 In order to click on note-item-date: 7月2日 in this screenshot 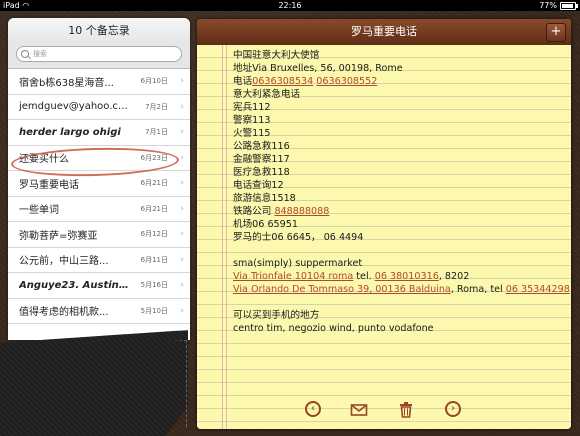, I will do `click(156, 106)`.